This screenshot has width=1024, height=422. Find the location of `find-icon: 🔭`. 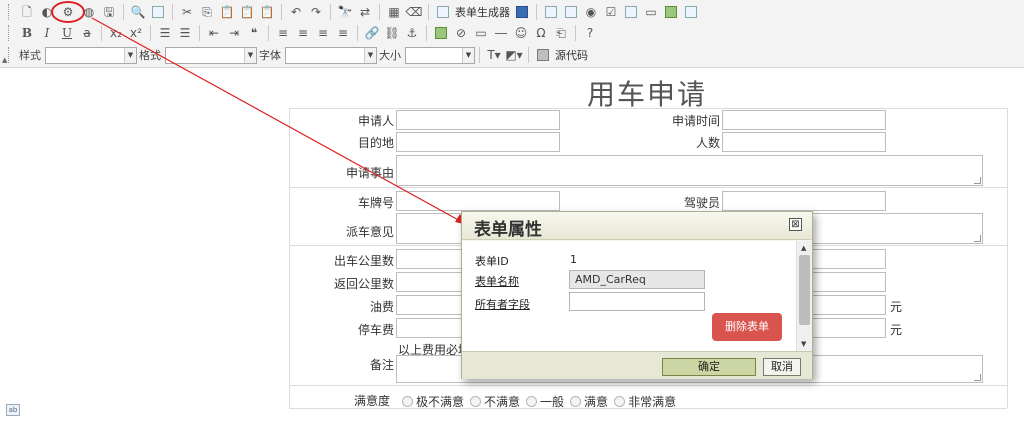

find-icon: 🔭 is located at coordinates (345, 12).